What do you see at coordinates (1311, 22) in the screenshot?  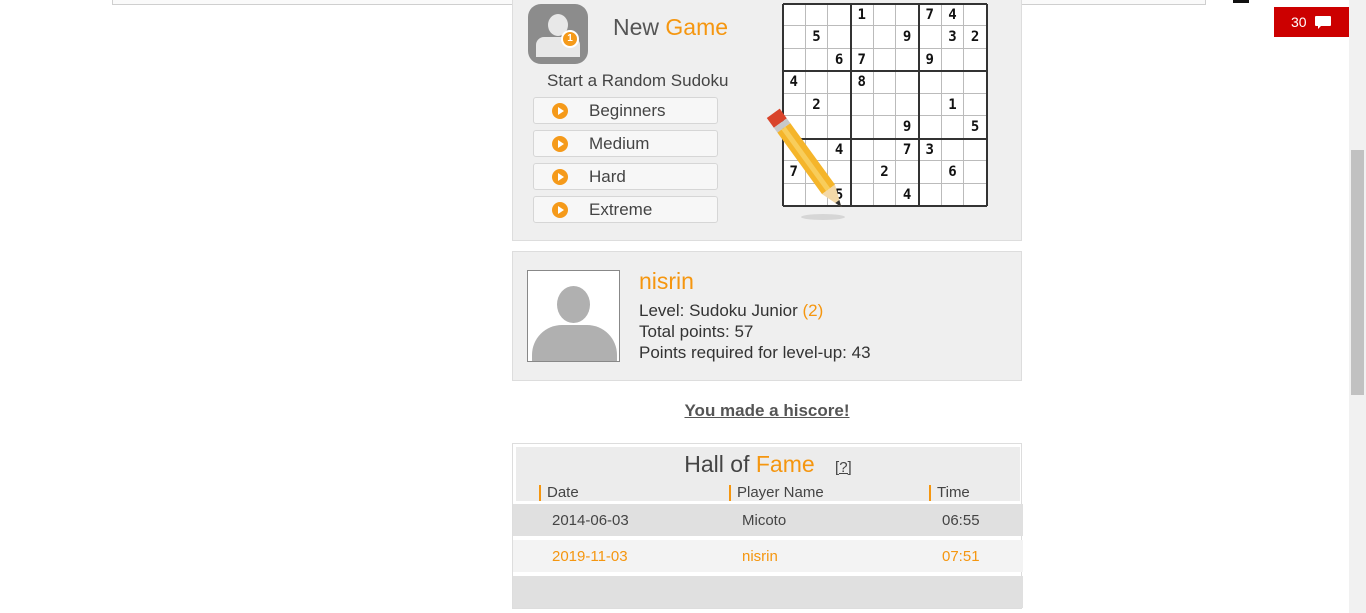 I see `comment-count-badge: 30` at bounding box center [1311, 22].